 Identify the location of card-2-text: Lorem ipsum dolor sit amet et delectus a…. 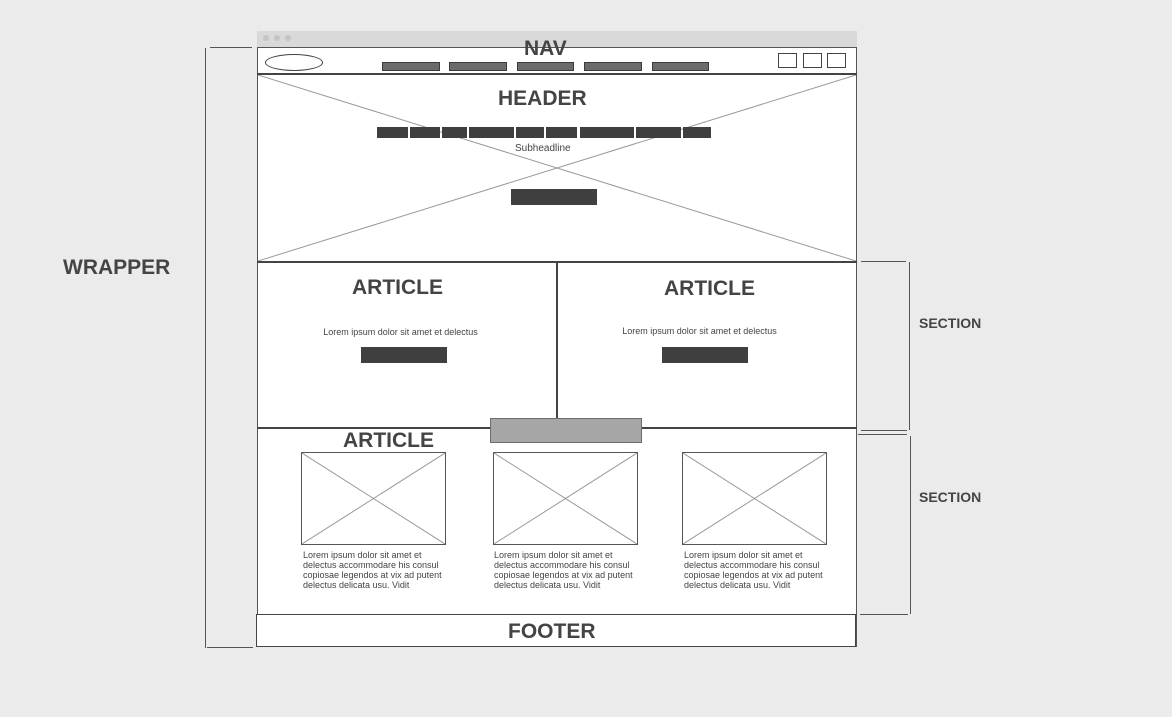
(563, 570).